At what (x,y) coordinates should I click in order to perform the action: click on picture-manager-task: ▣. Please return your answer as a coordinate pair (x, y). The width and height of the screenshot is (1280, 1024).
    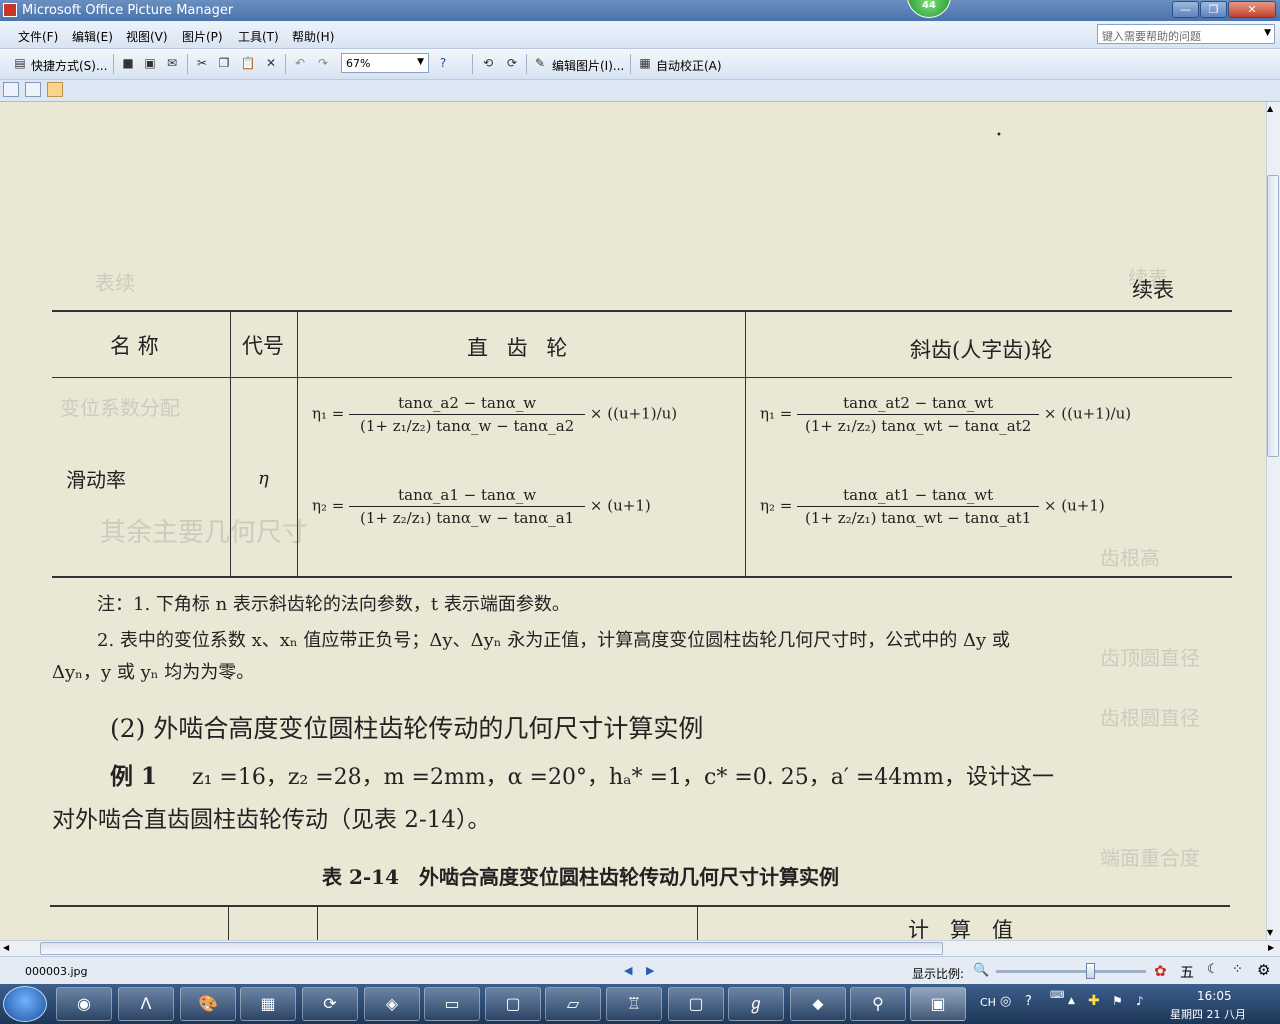
    Looking at the image, I should click on (938, 1004).